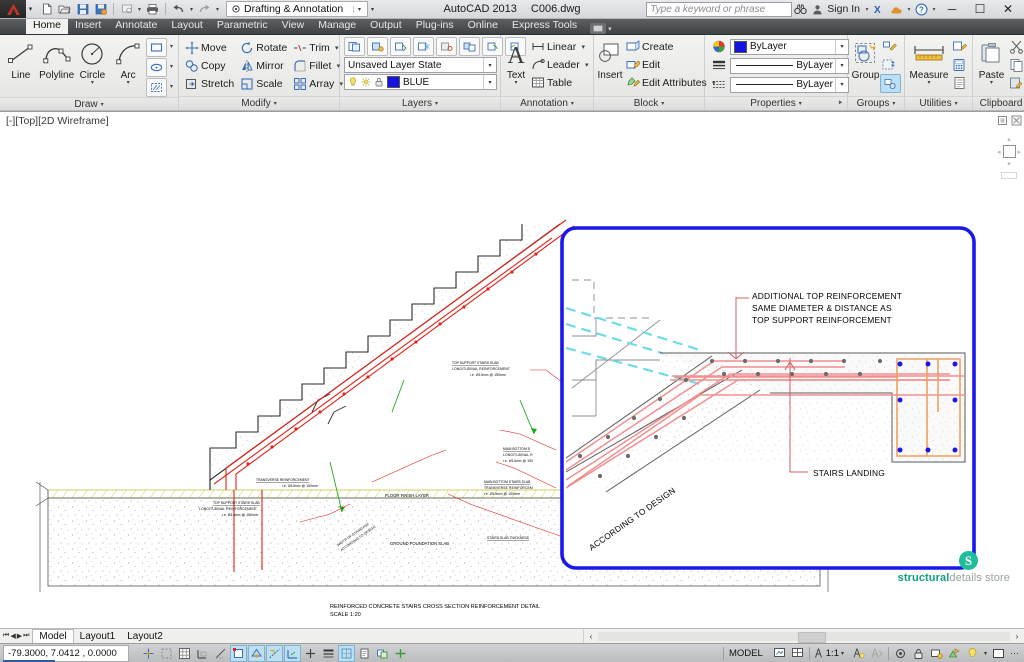  Describe the element at coordinates (372, 9) in the screenshot. I see `workspace-extra-caret: ▾` at that location.